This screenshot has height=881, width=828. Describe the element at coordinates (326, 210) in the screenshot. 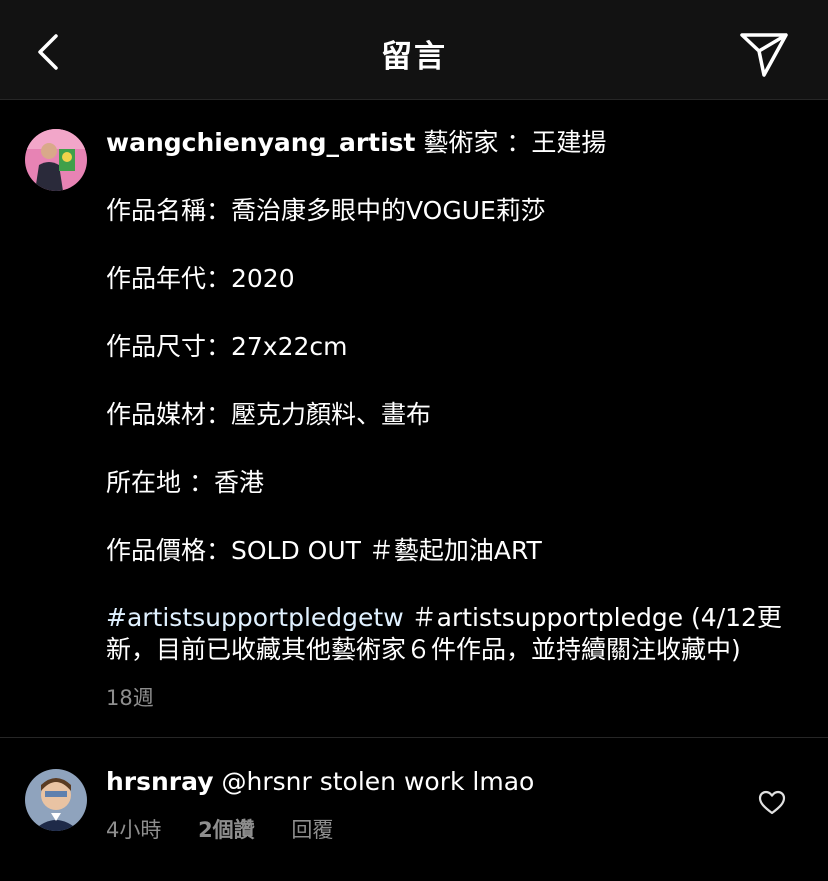

I see `caption-line: 作品名稱：喬治康多眼中的VOGUE莉莎` at that location.